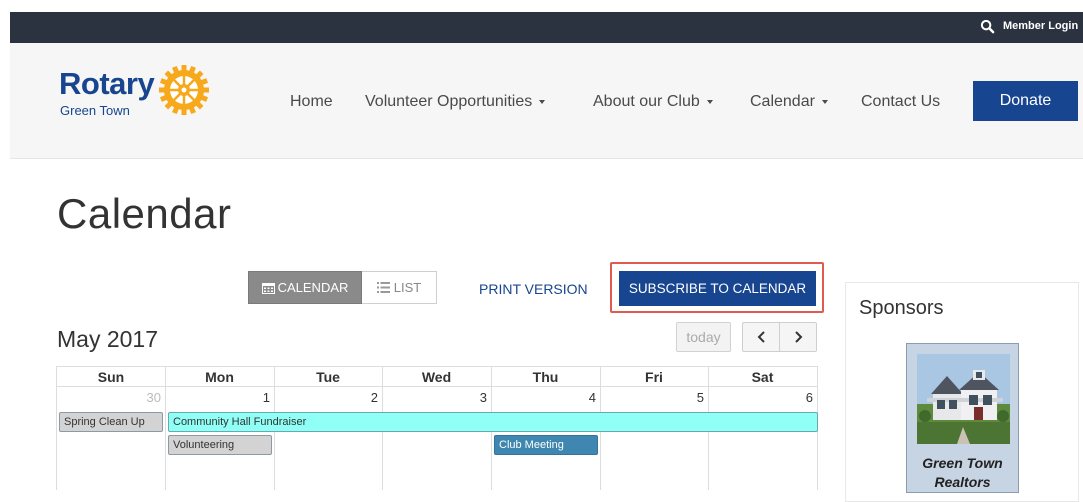 This screenshot has height=502, width=1083. What do you see at coordinates (493, 422) in the screenshot?
I see `event-community-hall-fundraiser: Community Hall Fundraiser` at bounding box center [493, 422].